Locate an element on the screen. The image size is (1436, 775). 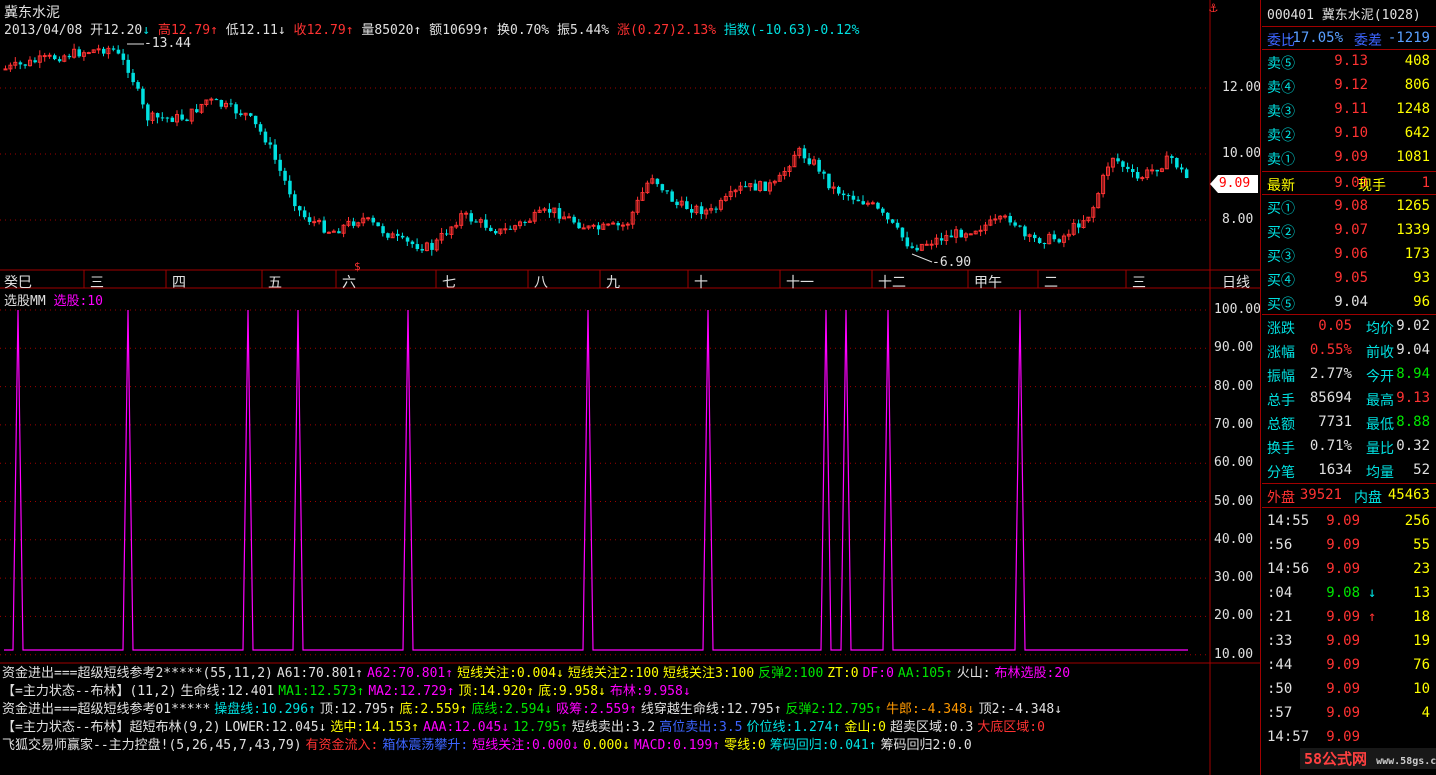
buy-row: 买④ 9.05 93 is located at coordinates (1348, 278).